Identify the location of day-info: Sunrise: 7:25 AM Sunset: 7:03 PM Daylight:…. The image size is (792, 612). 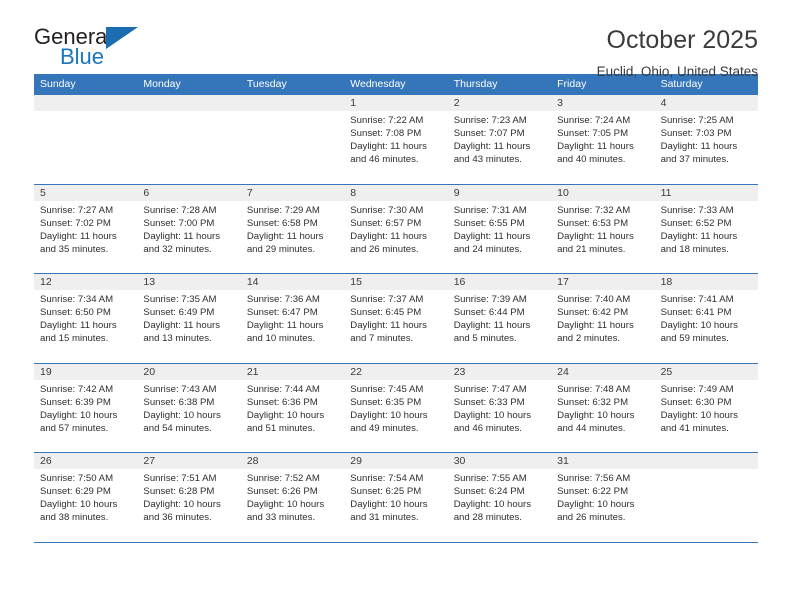
(706, 138).